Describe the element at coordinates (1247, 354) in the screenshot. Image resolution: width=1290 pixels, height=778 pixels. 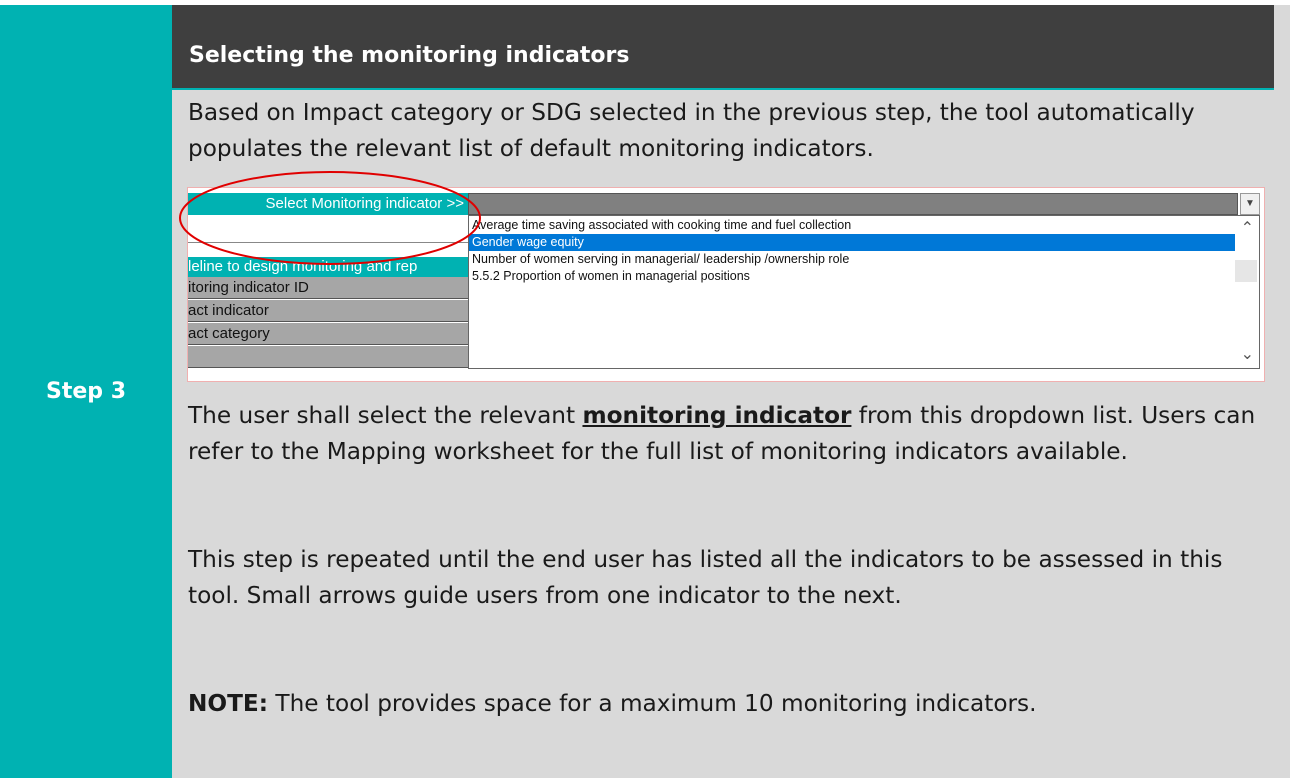
I see `scroll-down-icon: ⌄` at that location.